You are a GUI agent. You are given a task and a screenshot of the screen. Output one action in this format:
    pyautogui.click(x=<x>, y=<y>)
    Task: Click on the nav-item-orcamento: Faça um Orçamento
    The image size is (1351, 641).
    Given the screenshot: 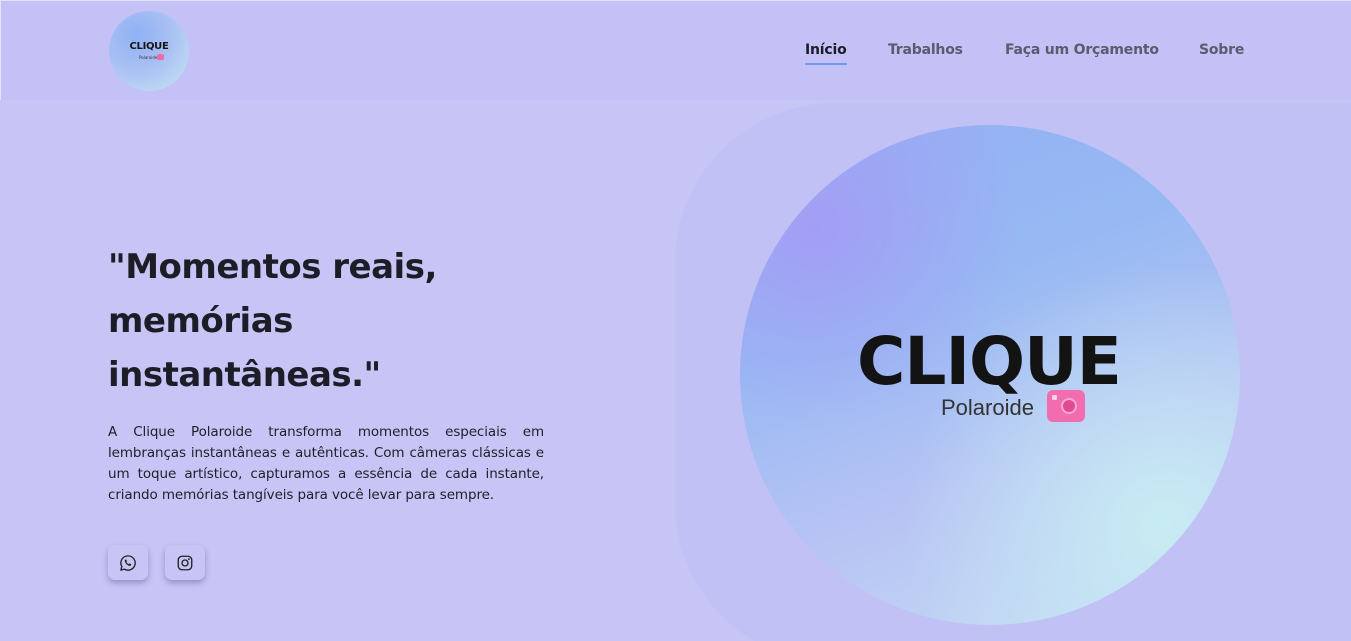 What is the action you would take?
    pyautogui.click(x=1082, y=50)
    